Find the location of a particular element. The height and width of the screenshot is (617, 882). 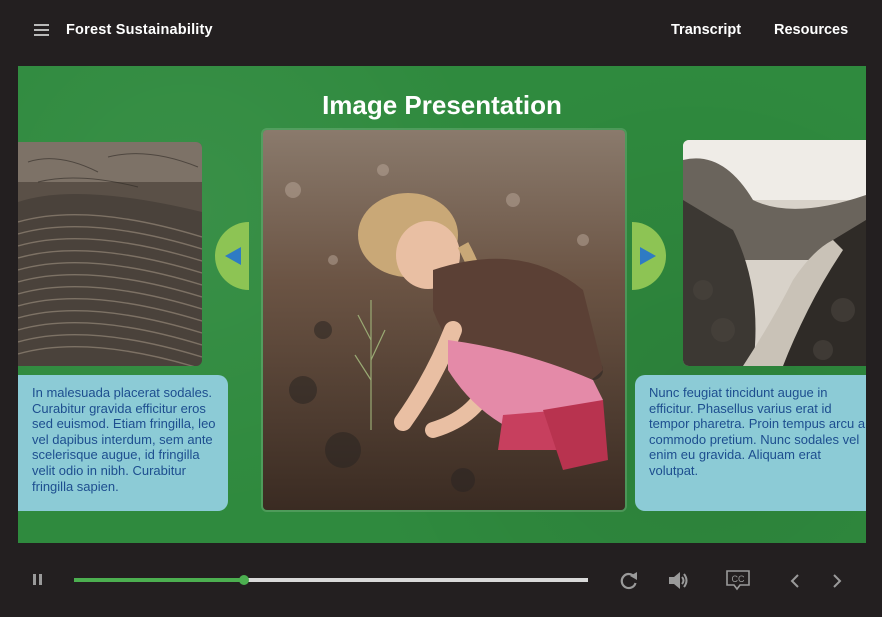

seek-bar is located at coordinates (331, 580).